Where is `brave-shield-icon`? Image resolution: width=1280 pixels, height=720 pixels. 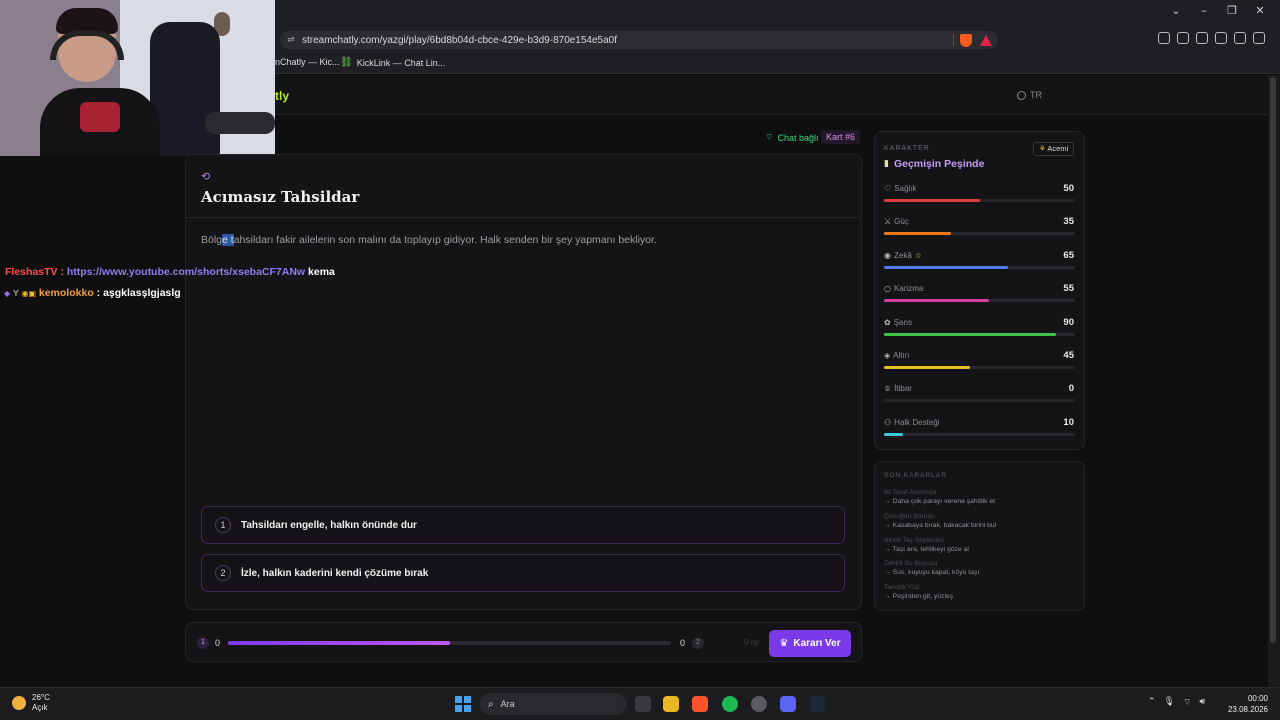
brave-shield-icon is located at coordinates (966, 40).